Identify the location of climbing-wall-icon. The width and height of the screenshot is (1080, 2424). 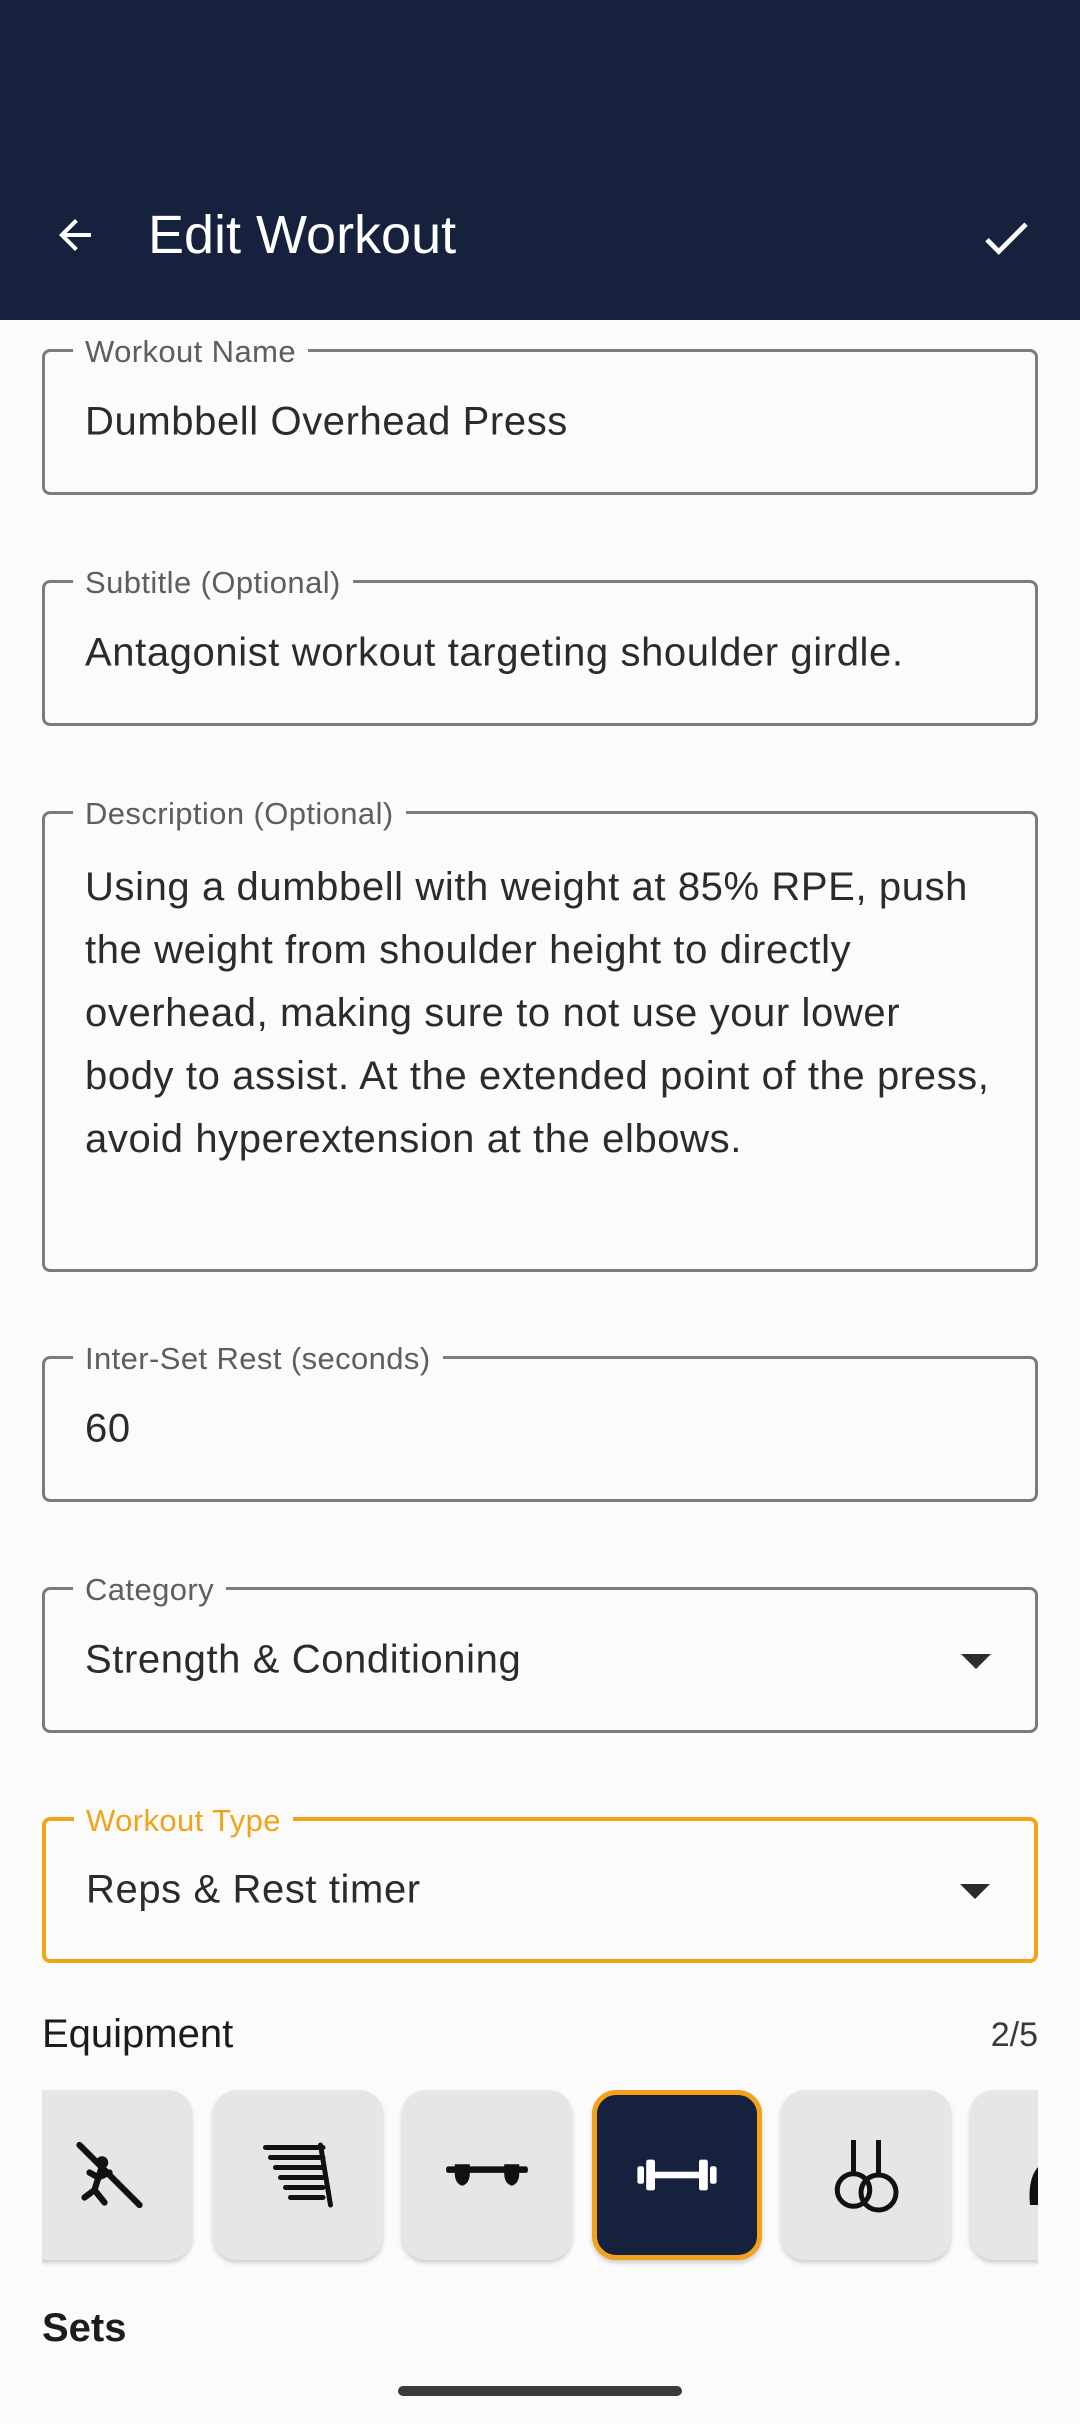
(109, 2175).